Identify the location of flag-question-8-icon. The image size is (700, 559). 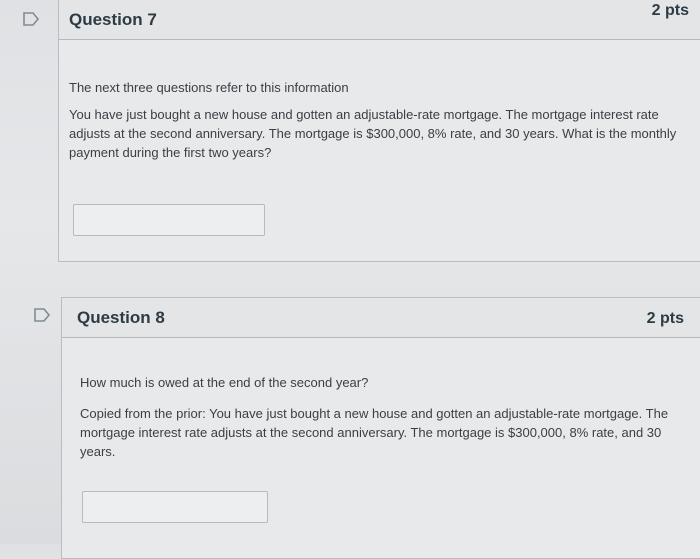
(42, 315).